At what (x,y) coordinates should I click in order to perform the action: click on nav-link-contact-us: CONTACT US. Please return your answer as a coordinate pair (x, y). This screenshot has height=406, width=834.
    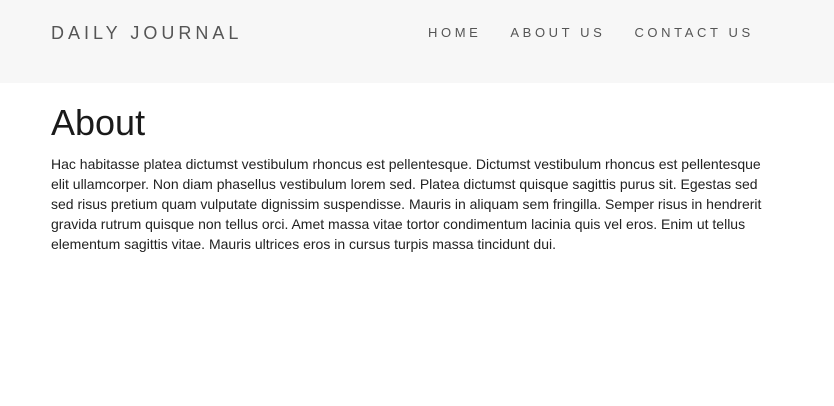
    Looking at the image, I should click on (693, 33).